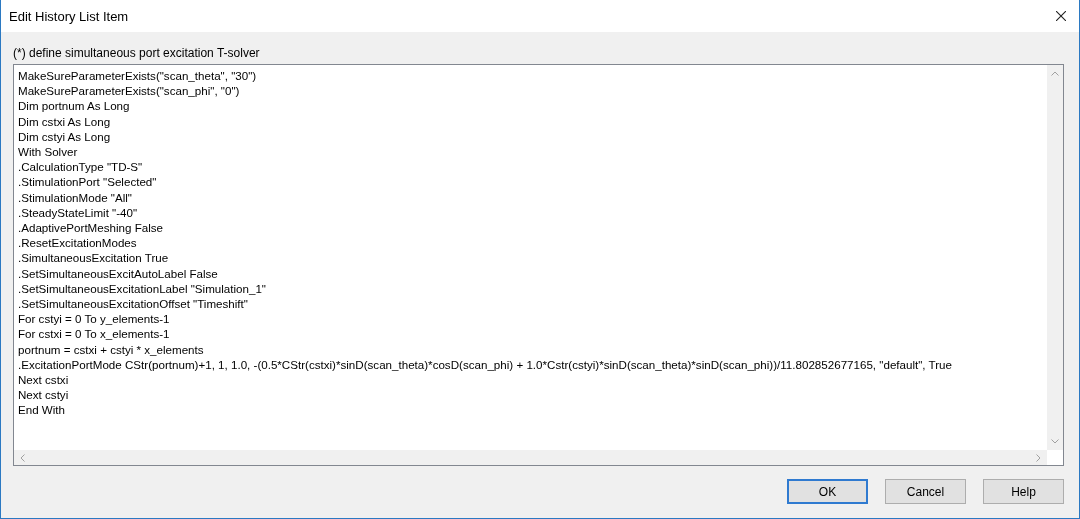 The height and width of the screenshot is (519, 1080). I want to click on horizontal-scrollbar, so click(530, 457).